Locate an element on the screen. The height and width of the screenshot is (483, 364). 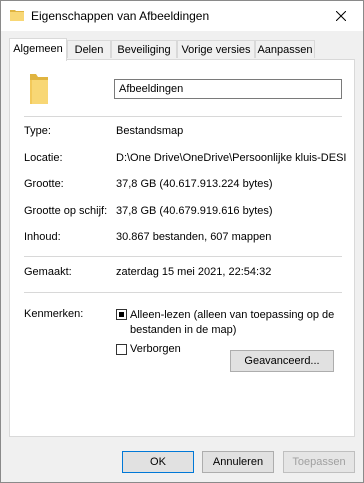
close-icon is located at coordinates (341, 16).